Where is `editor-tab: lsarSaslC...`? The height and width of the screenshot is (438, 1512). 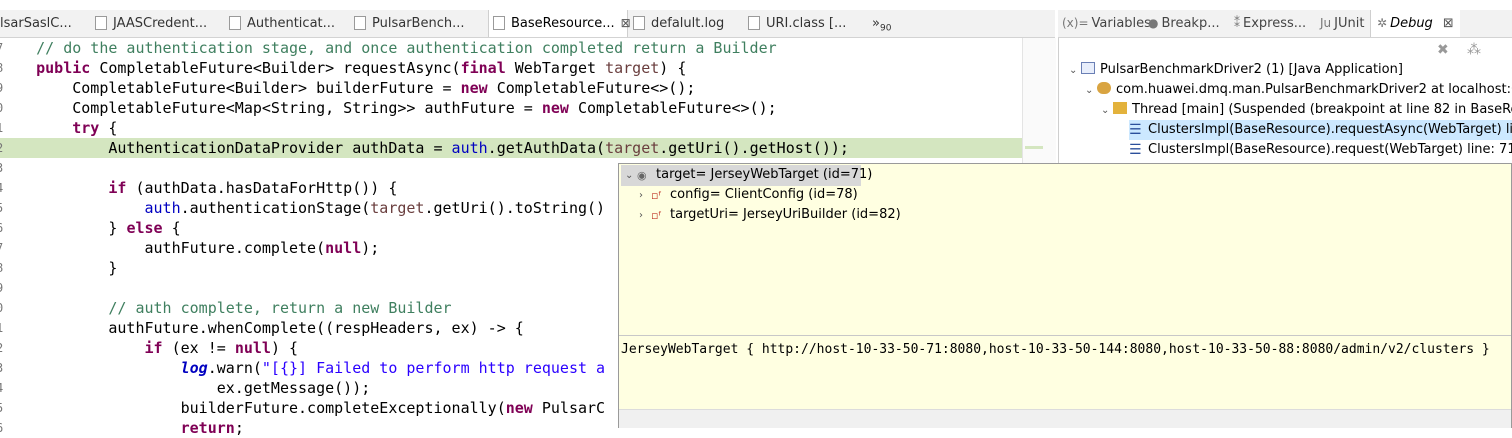 editor-tab: lsarSaslC... is located at coordinates (44, 23).